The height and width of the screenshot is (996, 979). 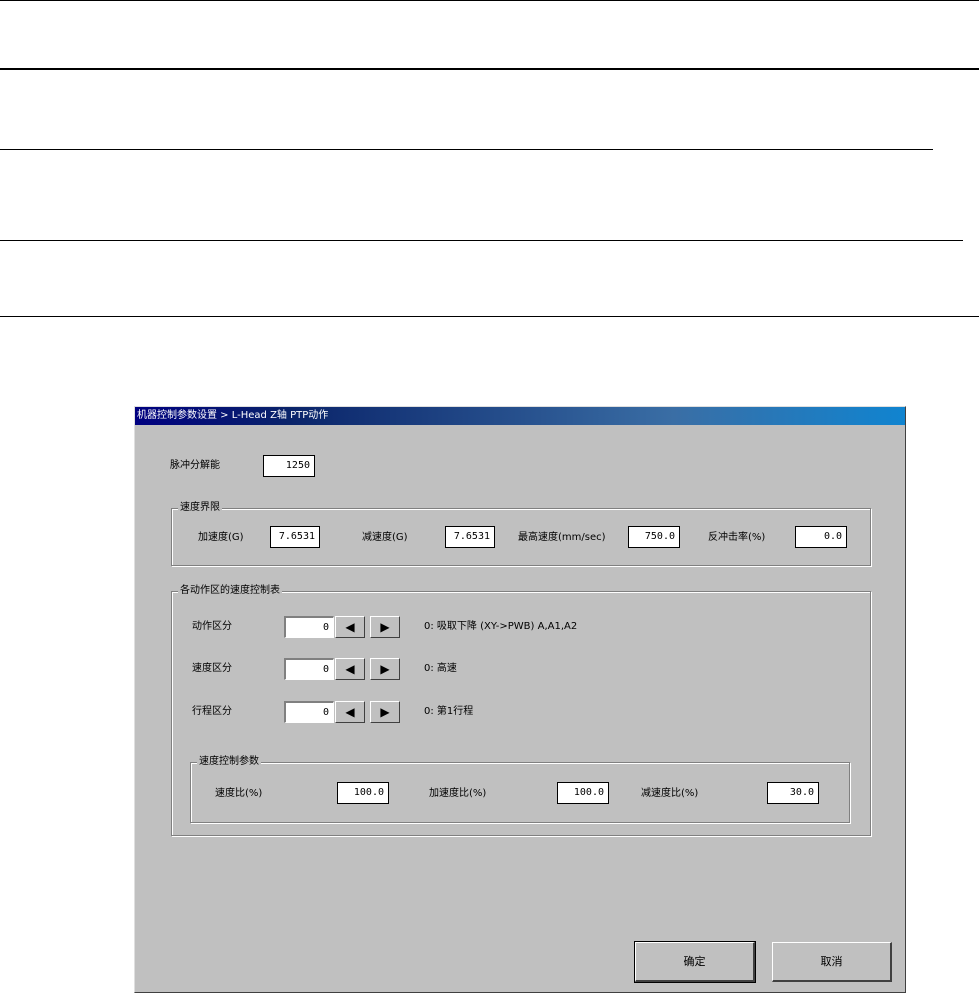 What do you see at coordinates (670, 793) in the screenshot?
I see `decel-ratio-label: 减速度比(%)` at bounding box center [670, 793].